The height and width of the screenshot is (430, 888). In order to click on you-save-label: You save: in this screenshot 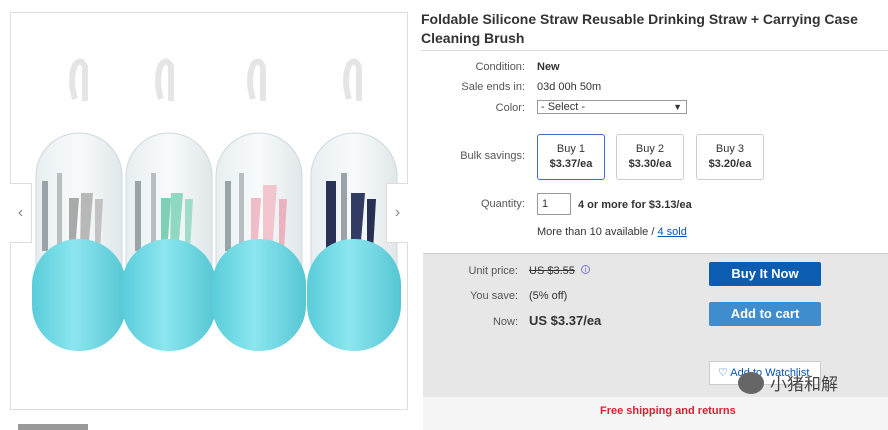, I will do `click(494, 296)`.